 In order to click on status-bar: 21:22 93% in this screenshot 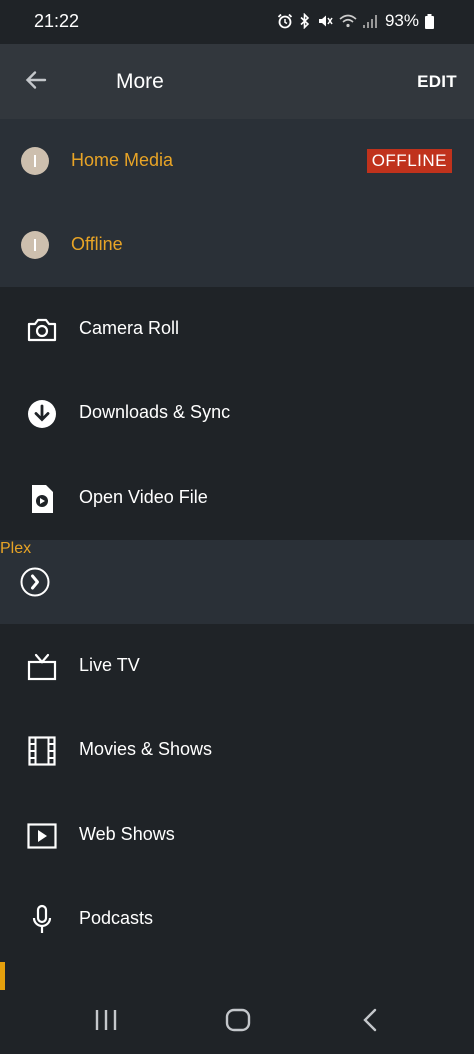, I will do `click(237, 22)`.